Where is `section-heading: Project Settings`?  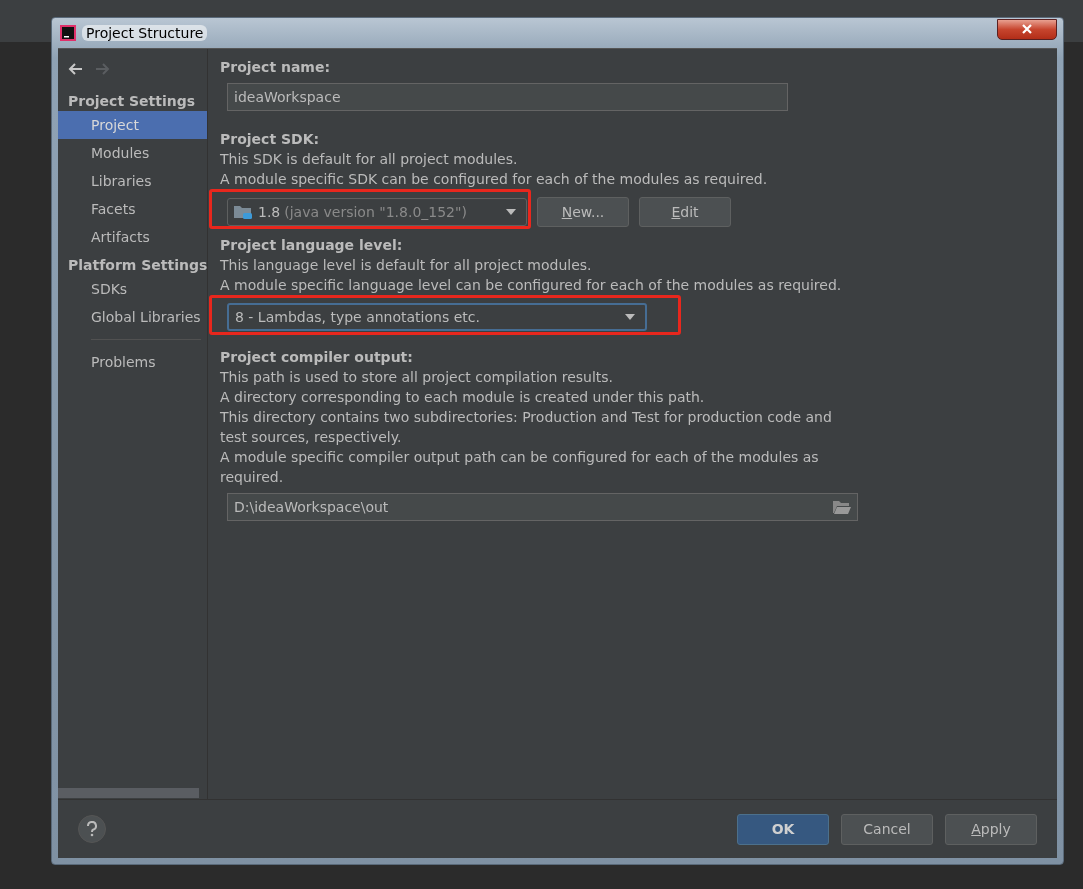 section-heading: Project Settings is located at coordinates (132, 101).